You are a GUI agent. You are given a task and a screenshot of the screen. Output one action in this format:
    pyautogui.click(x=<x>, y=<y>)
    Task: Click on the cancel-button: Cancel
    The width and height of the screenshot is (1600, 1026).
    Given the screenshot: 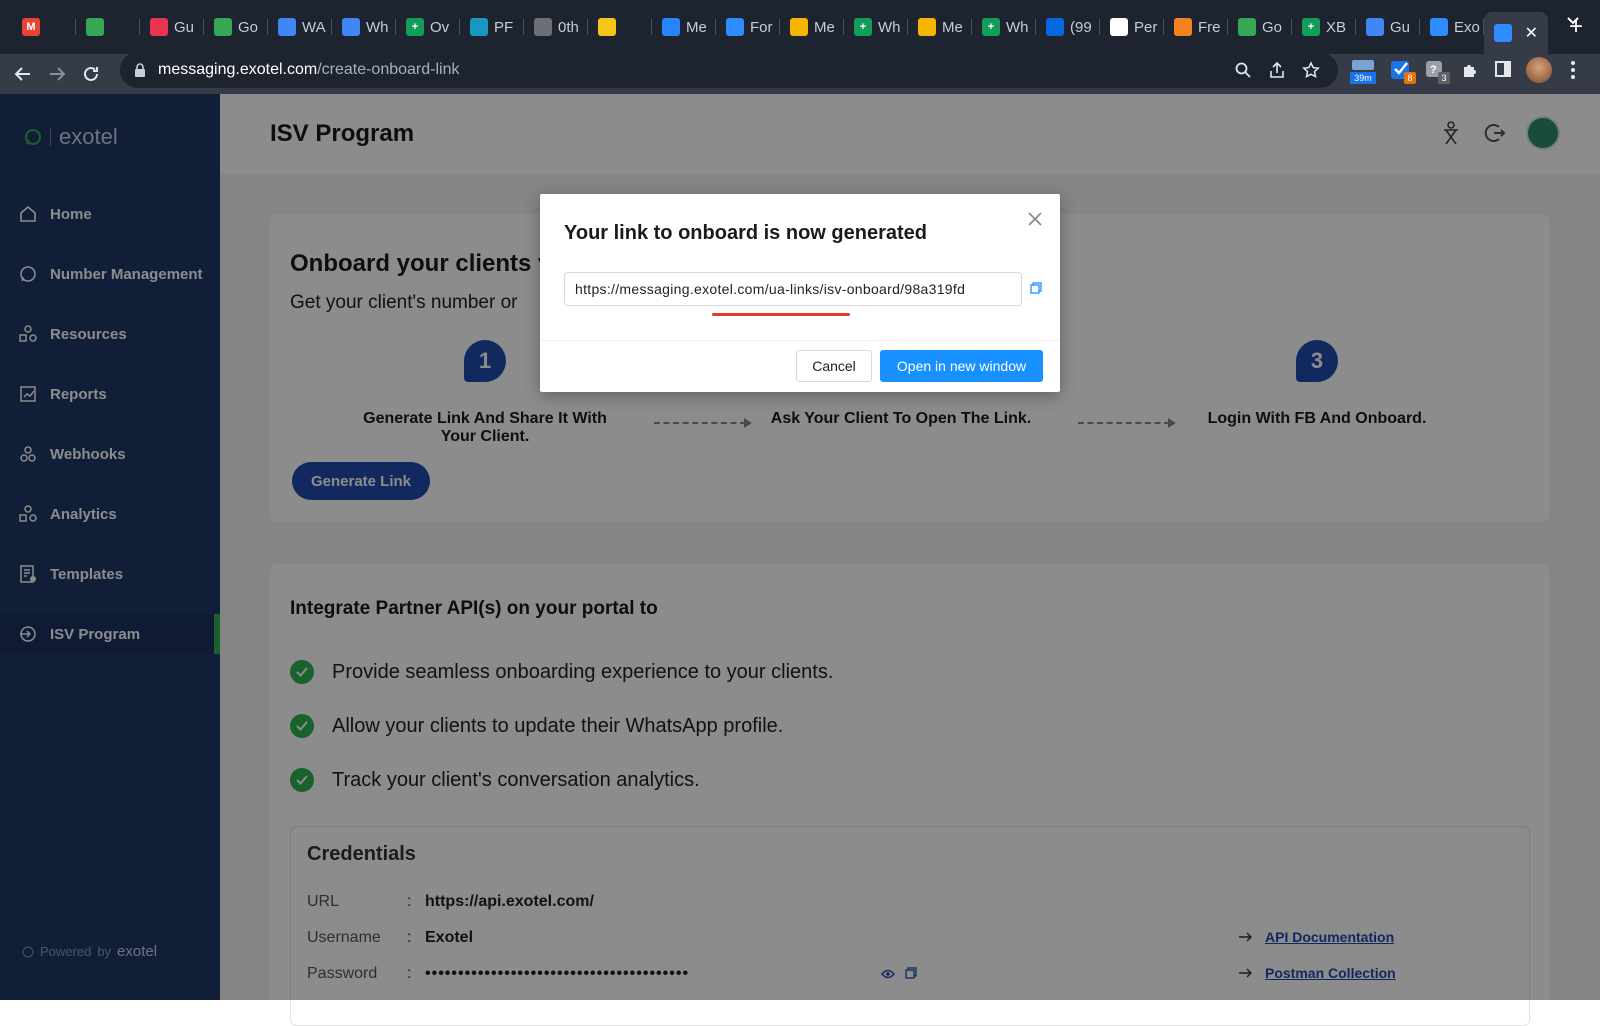 What is the action you would take?
    pyautogui.click(x=834, y=366)
    